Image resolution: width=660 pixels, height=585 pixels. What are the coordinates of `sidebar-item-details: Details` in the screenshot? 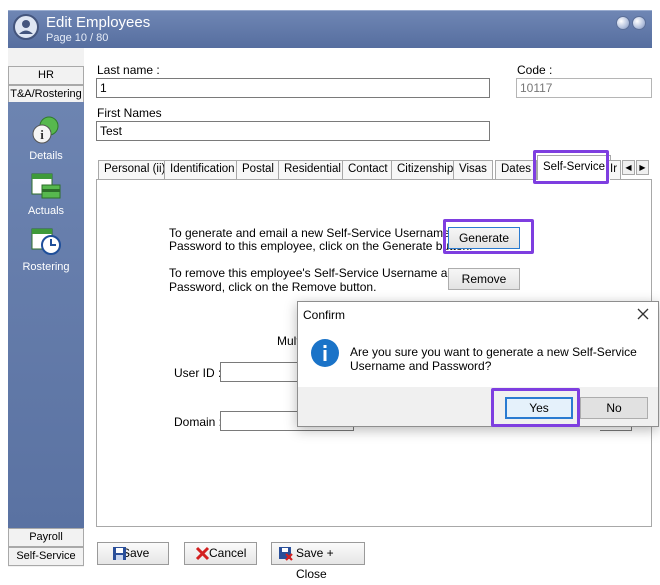 It's located at (46, 156).